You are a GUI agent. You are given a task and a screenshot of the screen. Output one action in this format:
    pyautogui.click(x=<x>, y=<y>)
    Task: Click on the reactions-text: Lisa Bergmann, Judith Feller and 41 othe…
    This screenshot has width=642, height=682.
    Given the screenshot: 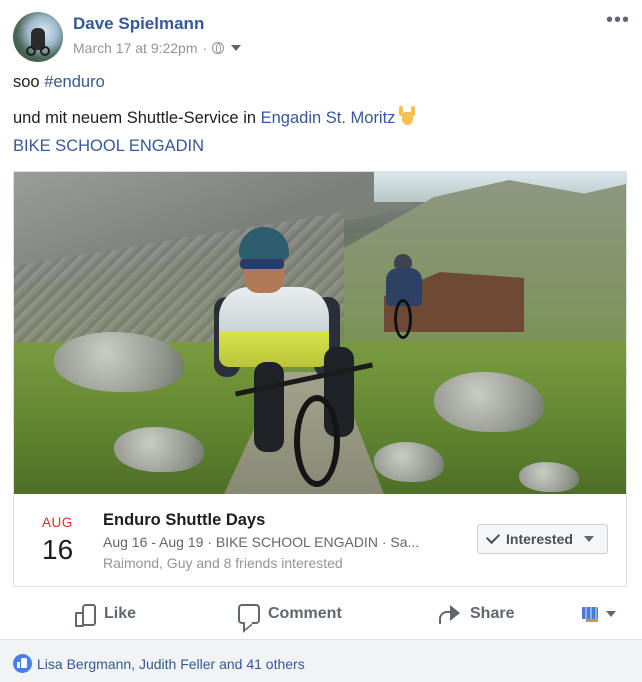 What is the action you would take?
    pyautogui.click(x=171, y=664)
    